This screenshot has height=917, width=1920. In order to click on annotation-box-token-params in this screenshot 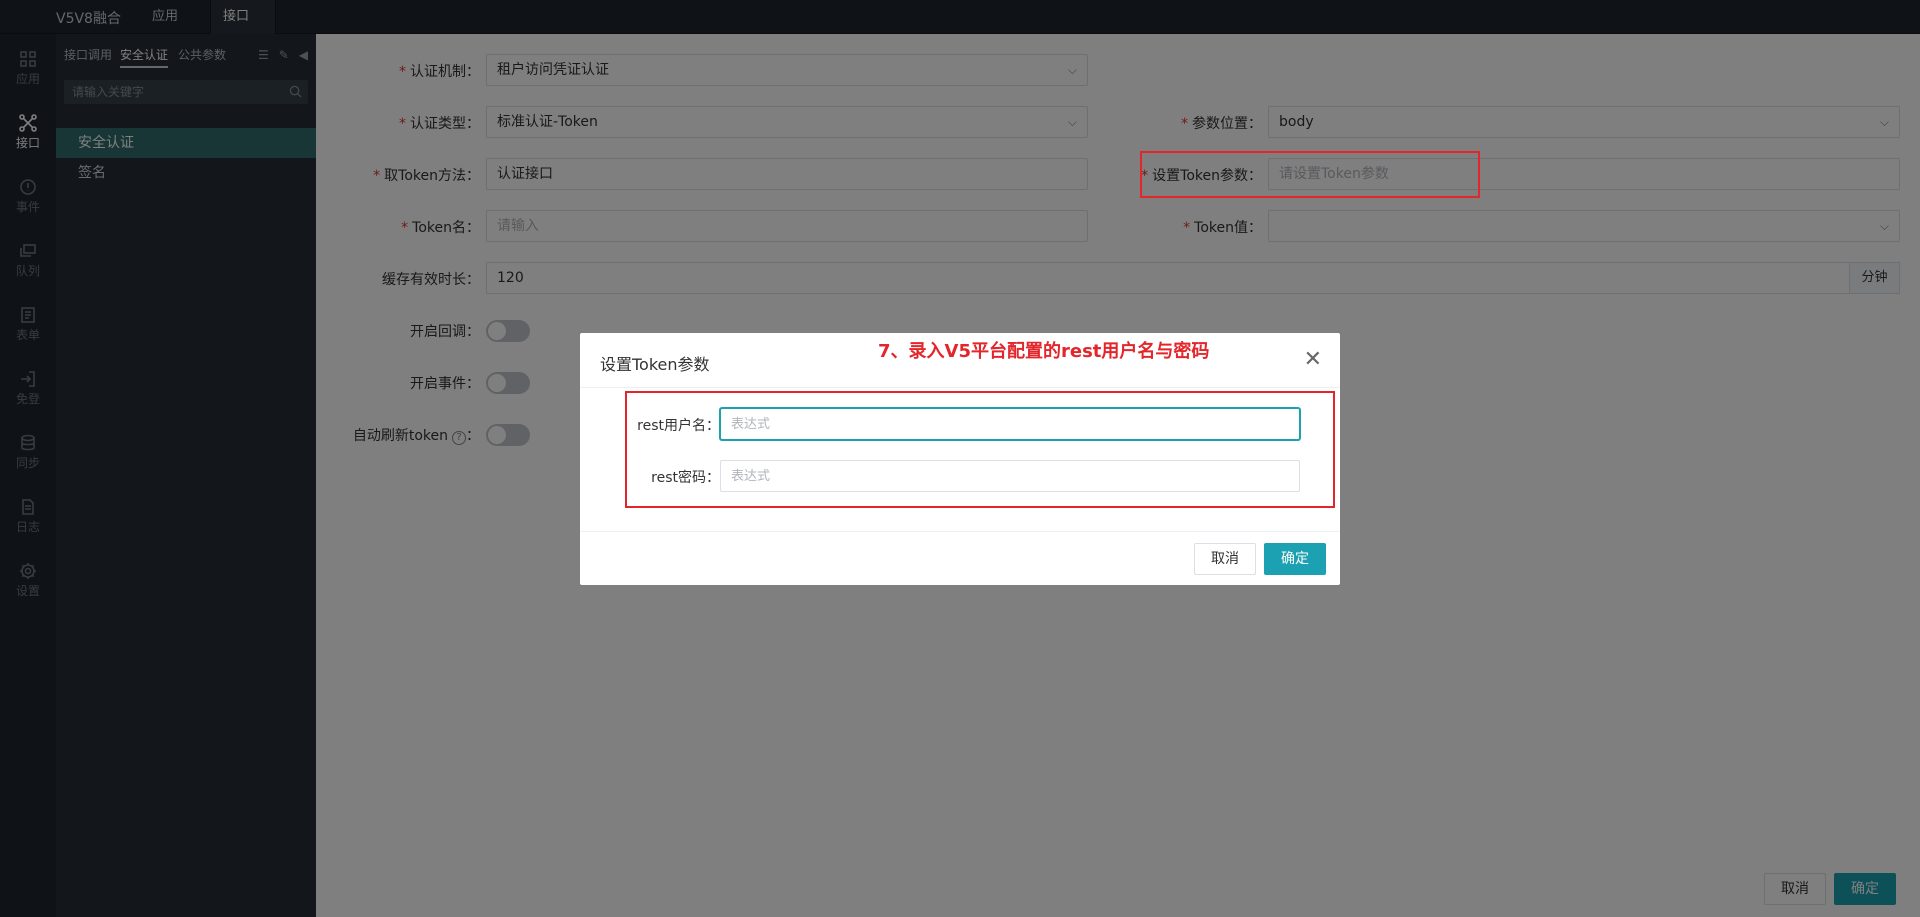, I will do `click(1310, 174)`.